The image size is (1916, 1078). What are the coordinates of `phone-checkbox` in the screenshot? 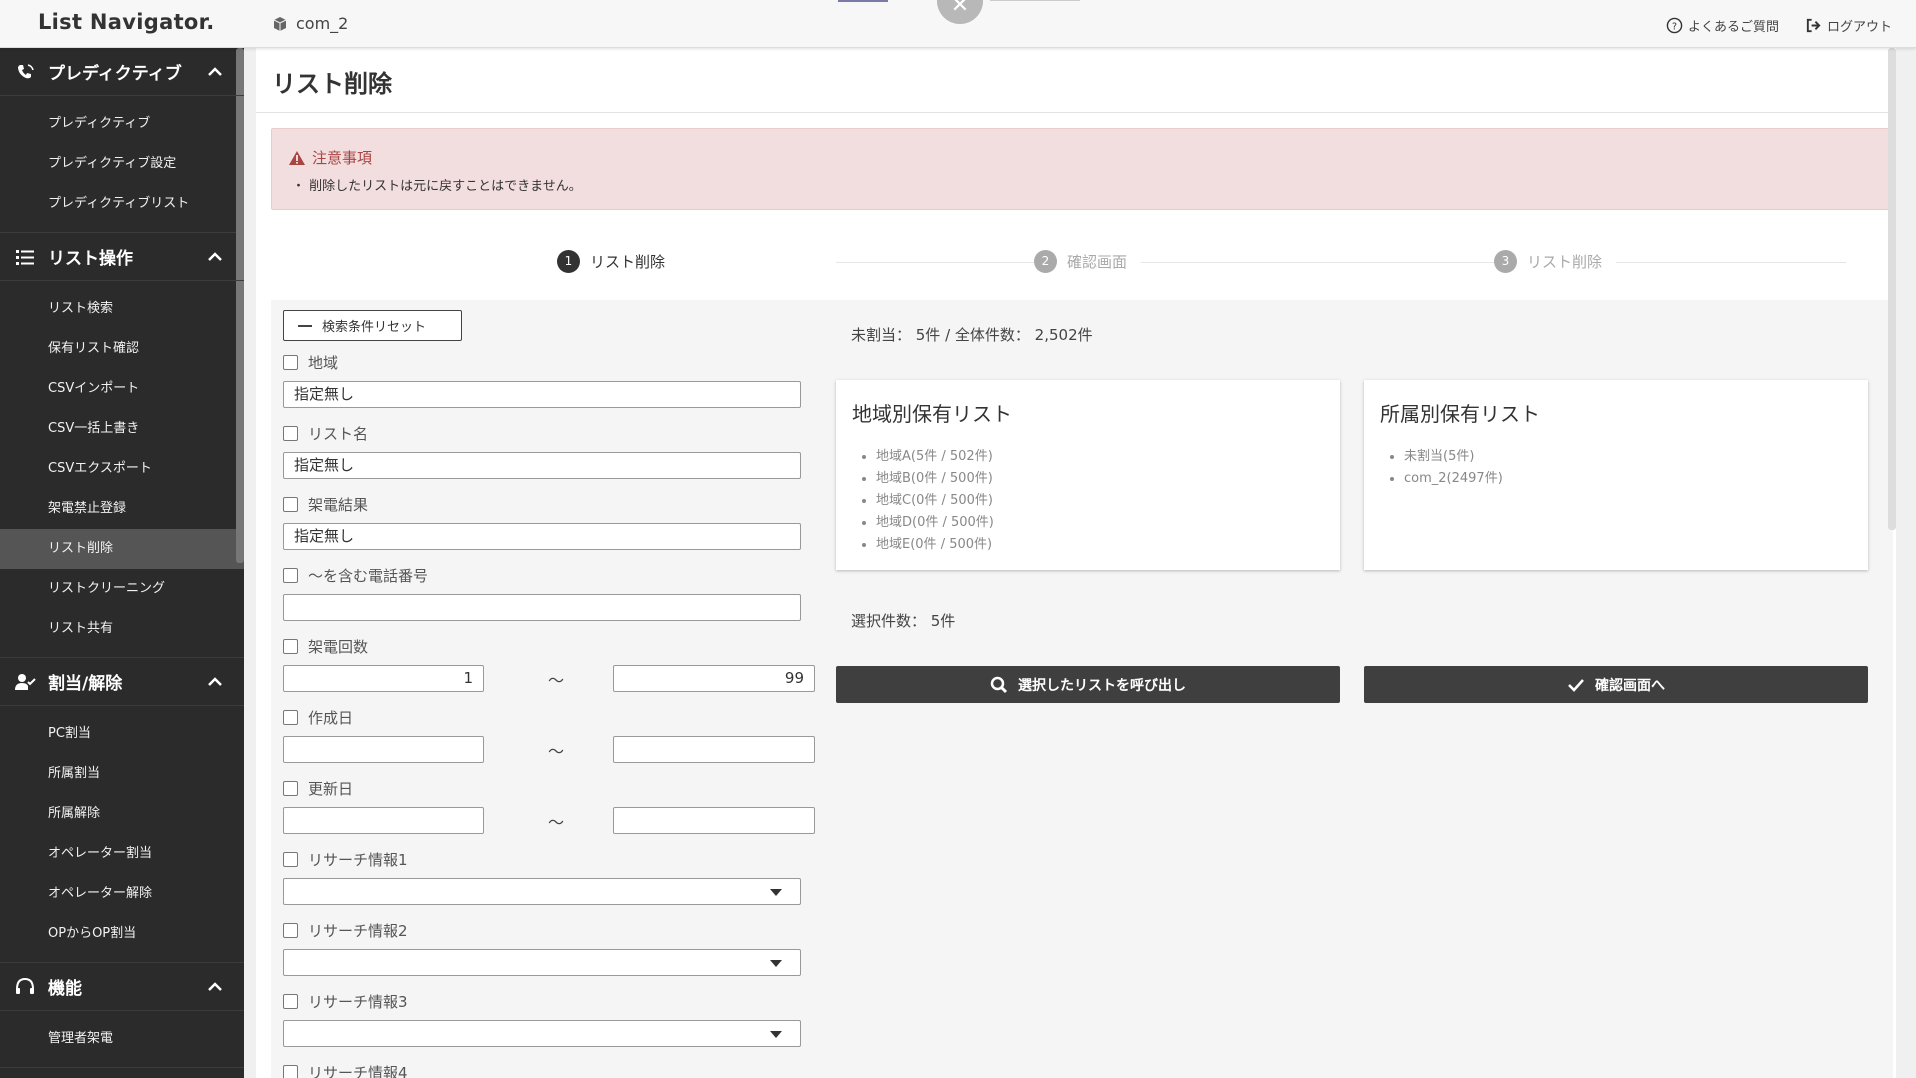 It's located at (290, 575).